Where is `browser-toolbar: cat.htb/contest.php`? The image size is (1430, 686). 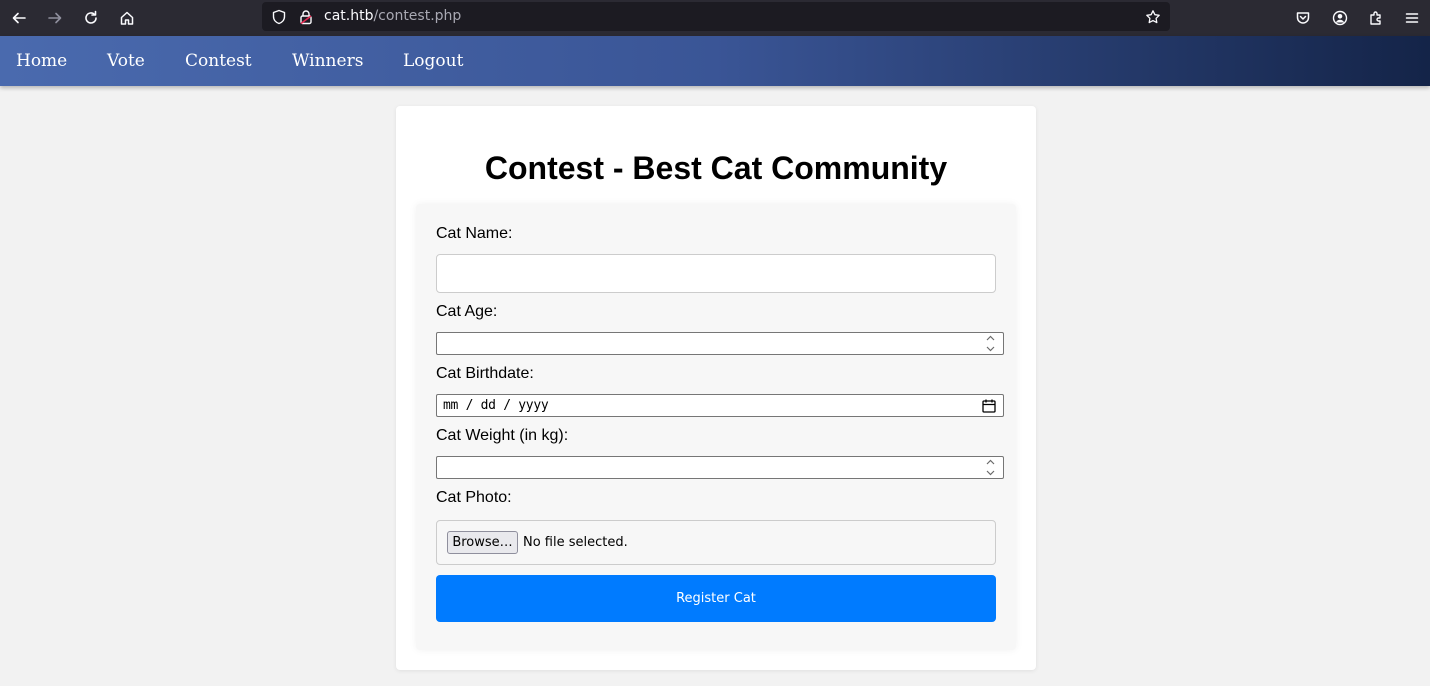
browser-toolbar: cat.htb/contest.php is located at coordinates (715, 18).